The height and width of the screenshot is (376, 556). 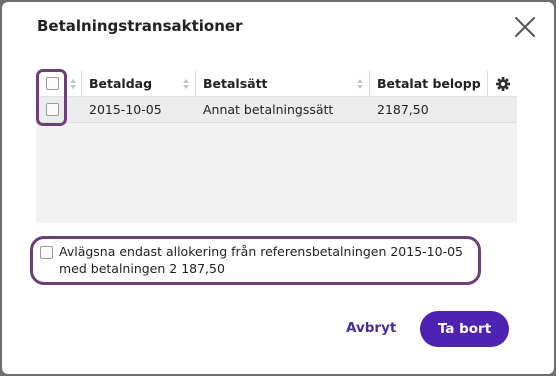 What do you see at coordinates (255, 260) in the screenshot?
I see `option-highlight` at bounding box center [255, 260].